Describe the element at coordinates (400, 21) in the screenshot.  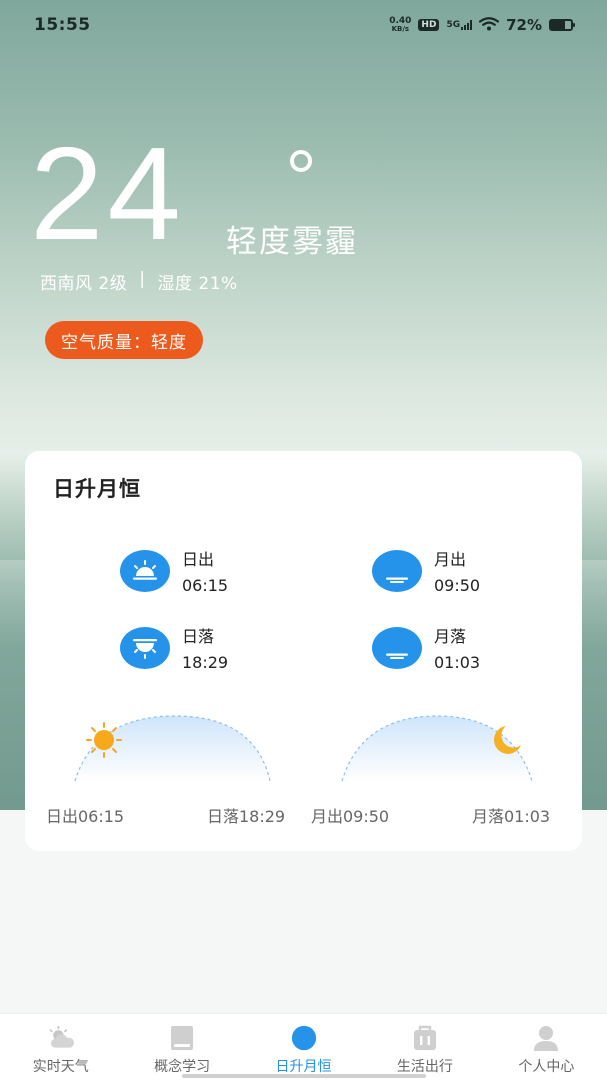
I see `net-speed-value: 0.40` at that location.